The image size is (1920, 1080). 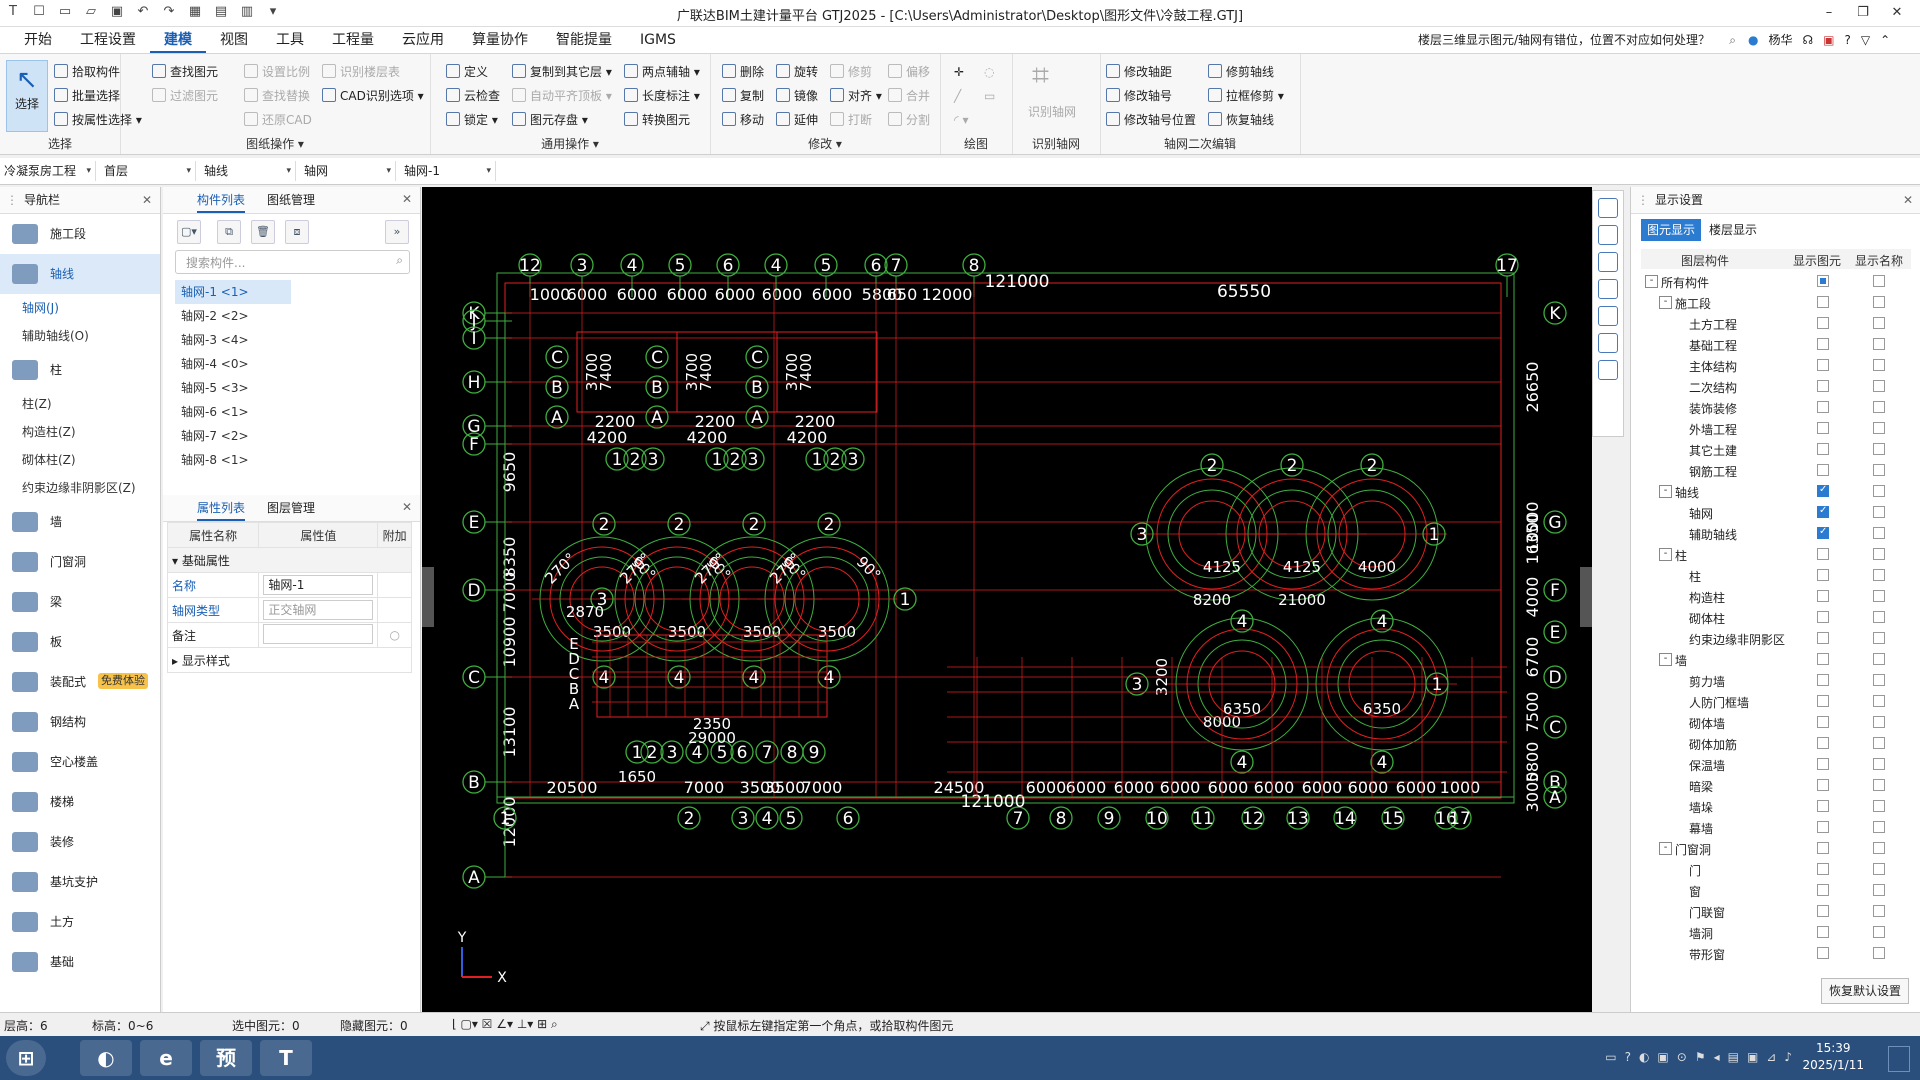 What do you see at coordinates (1776, 953) in the screenshot?
I see `display-row: 带形窗` at bounding box center [1776, 953].